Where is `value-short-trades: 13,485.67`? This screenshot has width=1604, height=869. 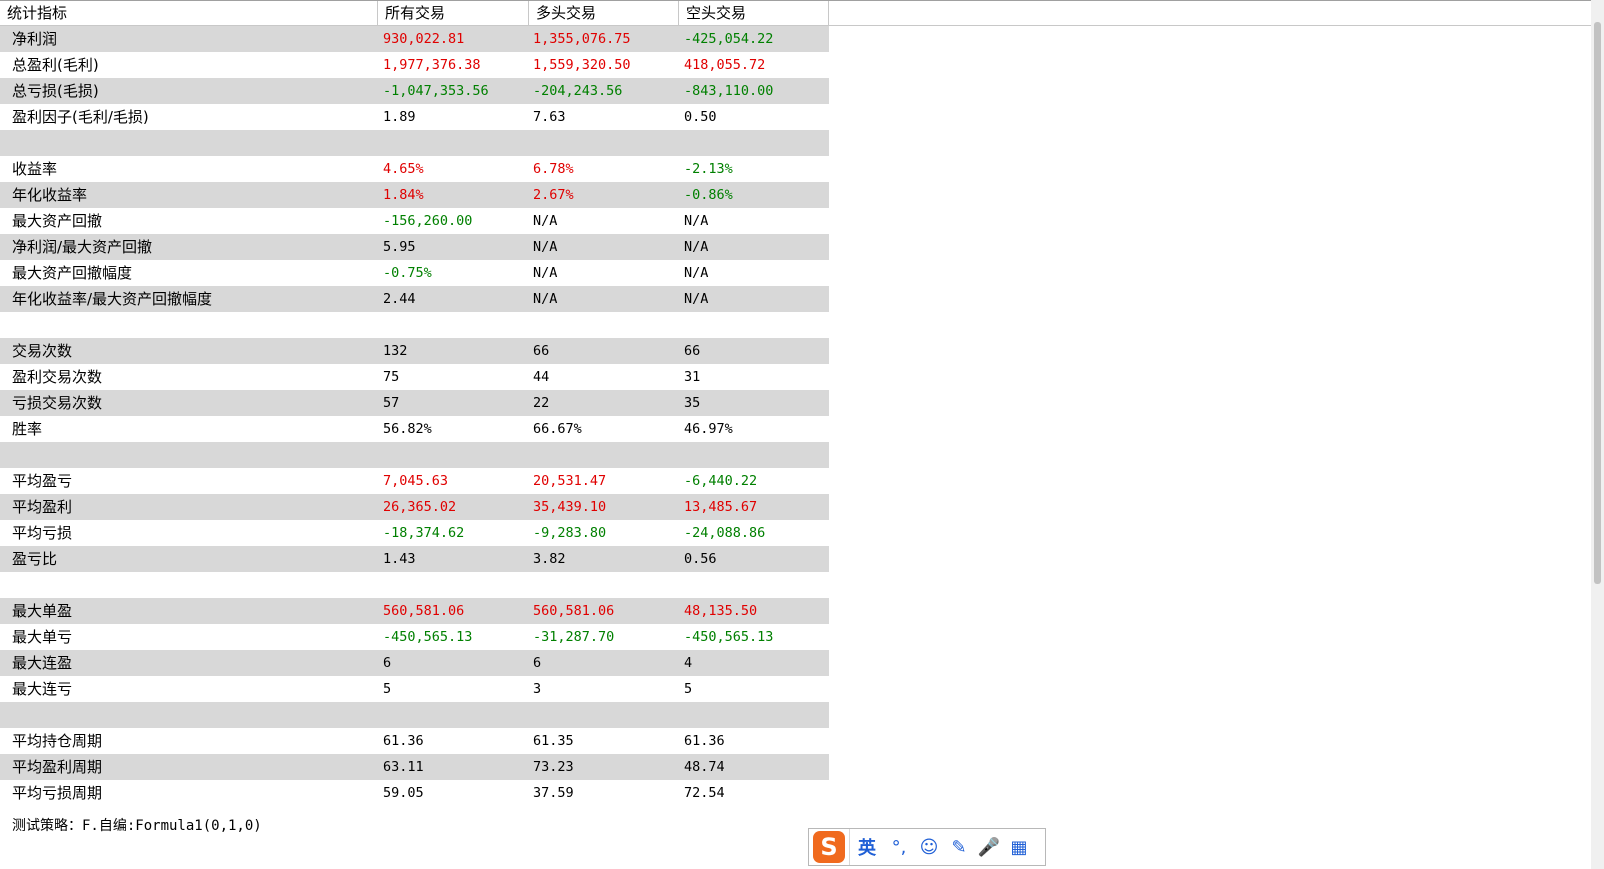
value-short-trades: 13,485.67 is located at coordinates (721, 507).